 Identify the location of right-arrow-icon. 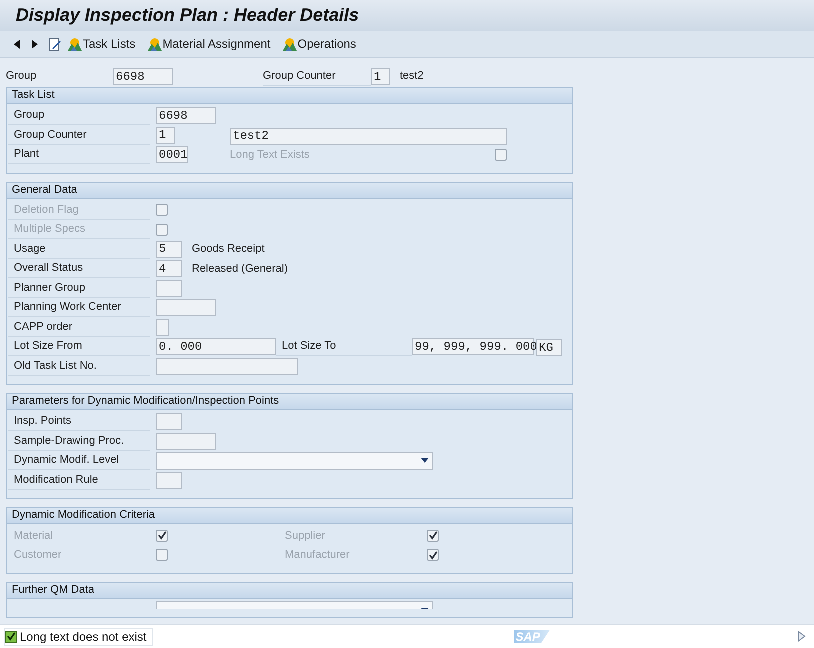
(35, 44).